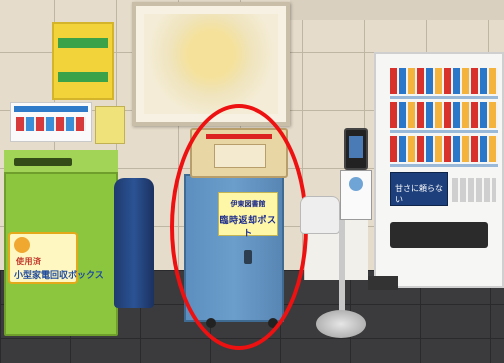 The height and width of the screenshot is (363, 504). I want to click on sign-library-name: 伊東図書館, so click(248, 204).